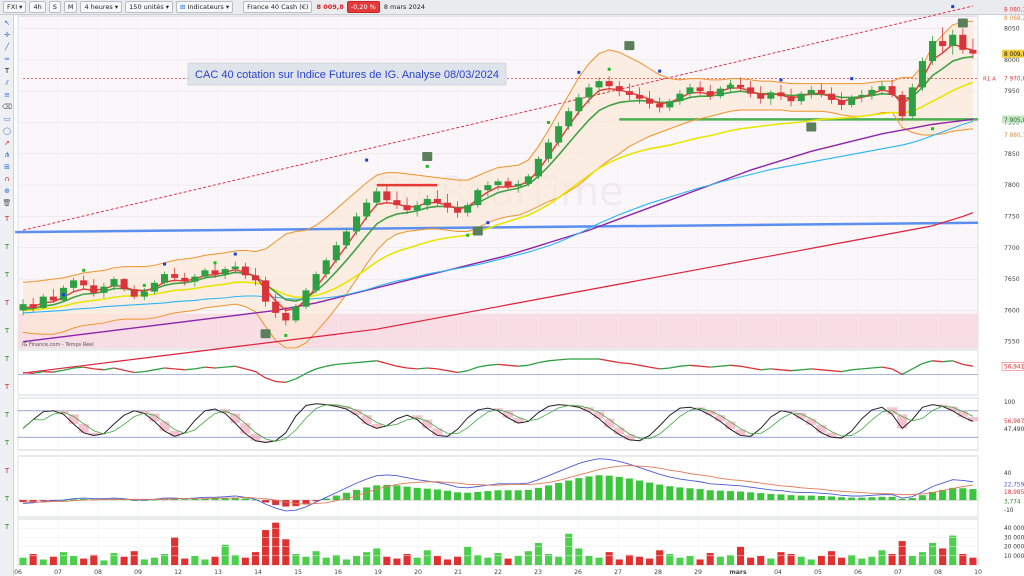 The height and width of the screenshot is (576, 1024). I want to click on stoch-d-label: 47,490, so click(1014, 430).